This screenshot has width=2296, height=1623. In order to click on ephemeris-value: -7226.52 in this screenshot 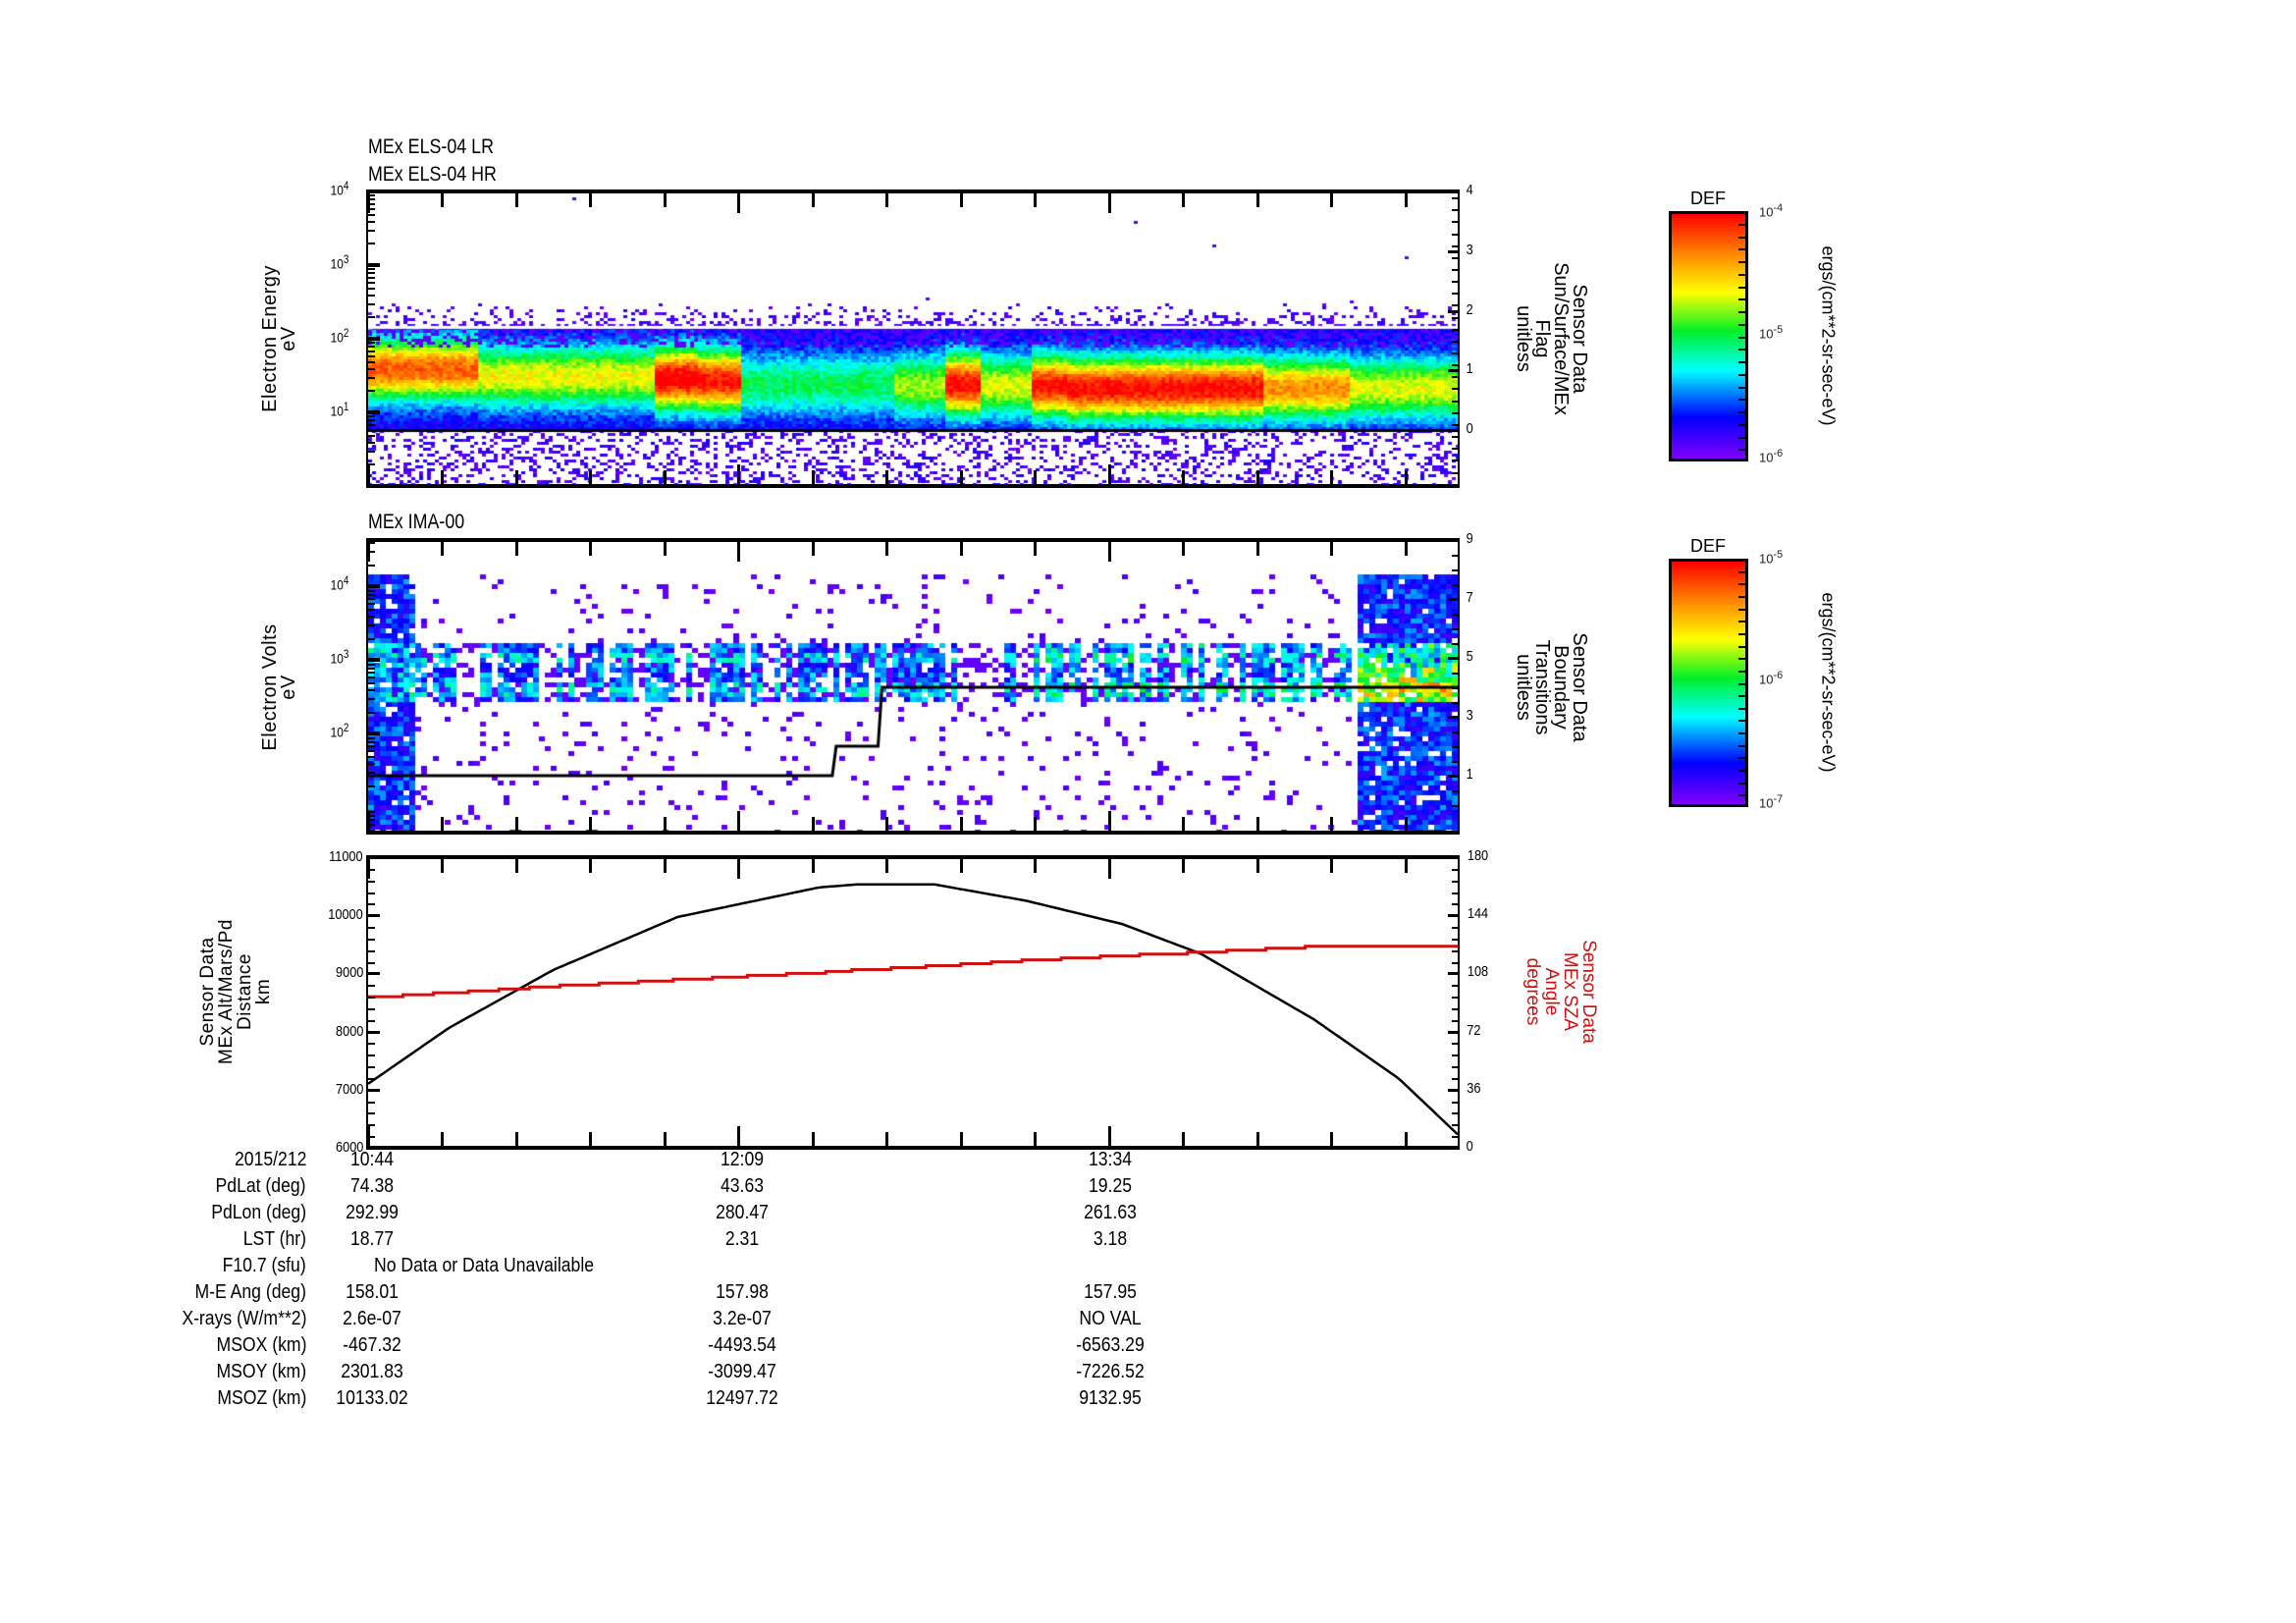, I will do `click(1110, 1372)`.